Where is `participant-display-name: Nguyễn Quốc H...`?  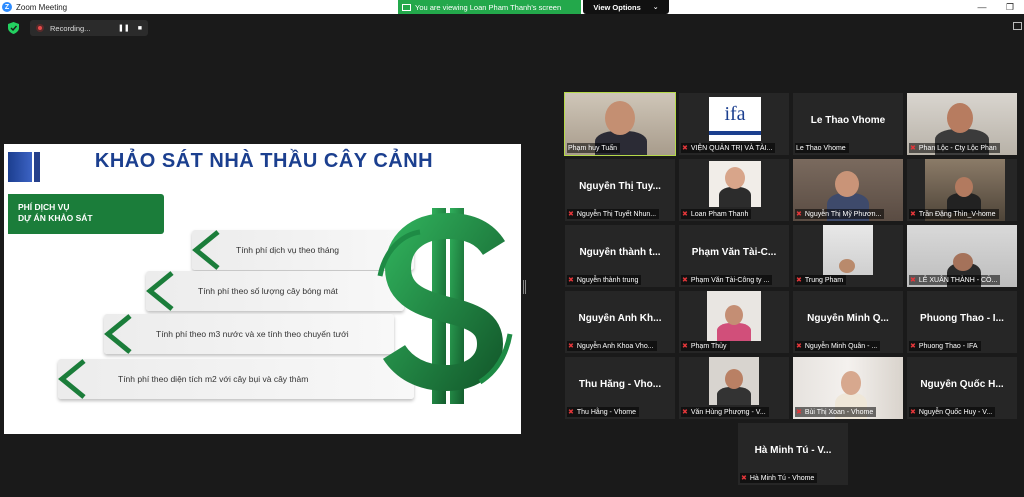 participant-display-name: Nguyễn Quốc H... is located at coordinates (962, 384).